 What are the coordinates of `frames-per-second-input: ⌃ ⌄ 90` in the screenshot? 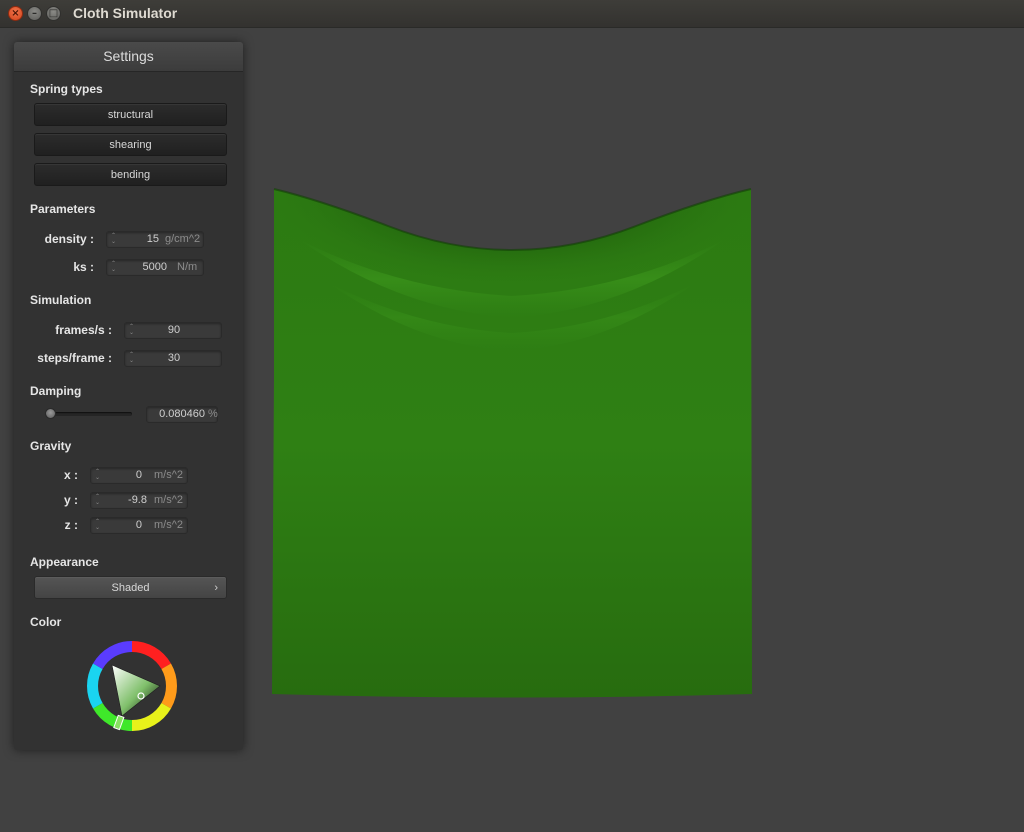 It's located at (173, 330).